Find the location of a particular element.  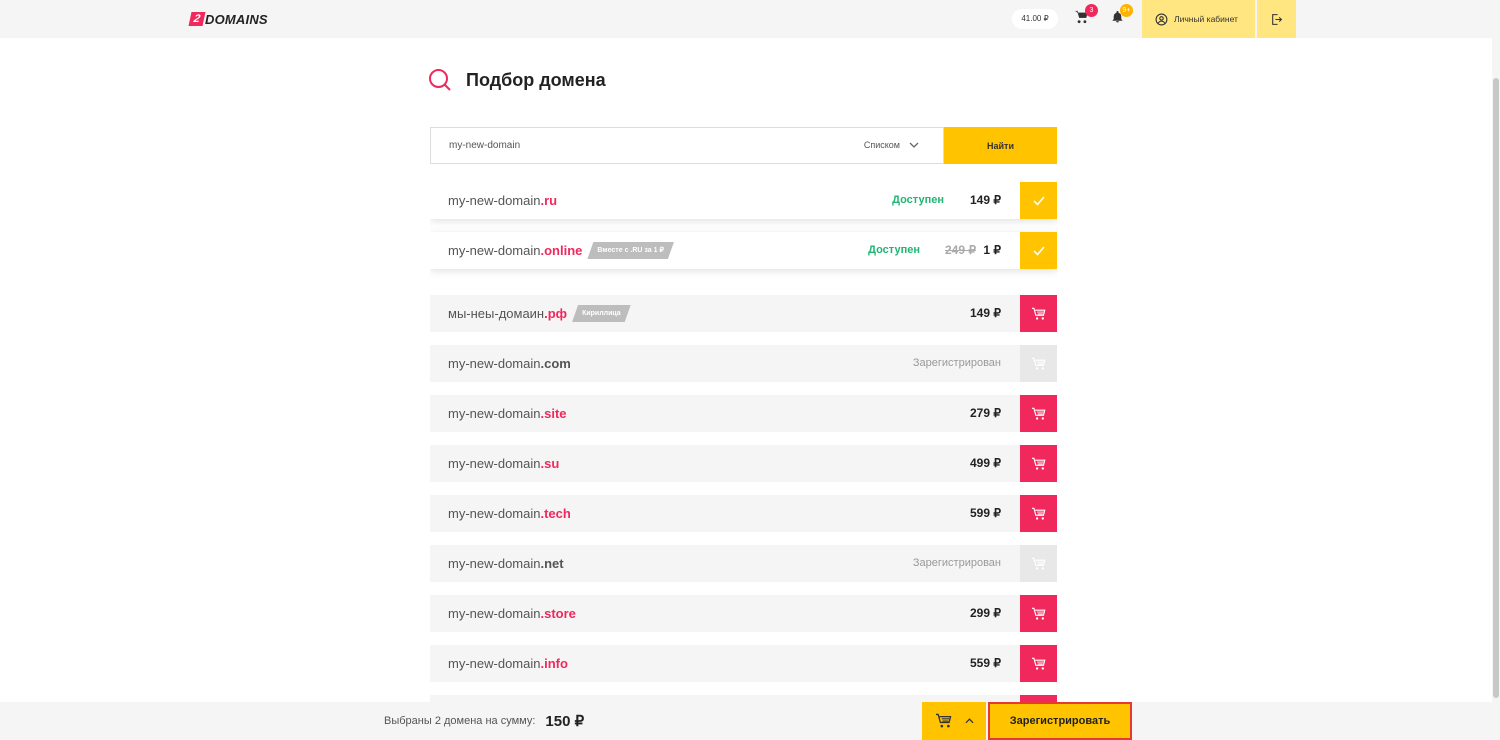

domain-price: 599 ₽ is located at coordinates (985, 513).